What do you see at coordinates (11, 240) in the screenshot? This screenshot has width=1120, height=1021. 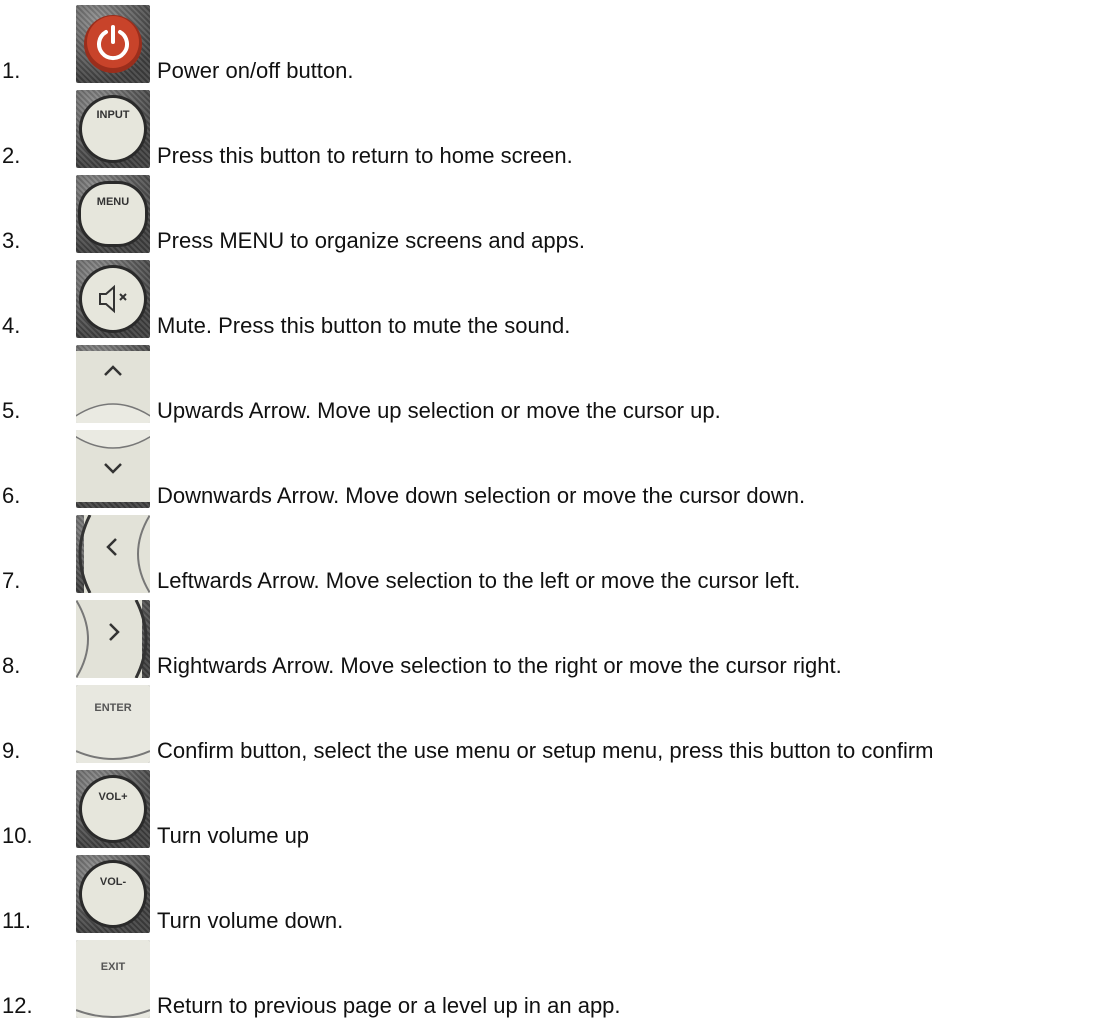 I see `item-number: 3.` at bounding box center [11, 240].